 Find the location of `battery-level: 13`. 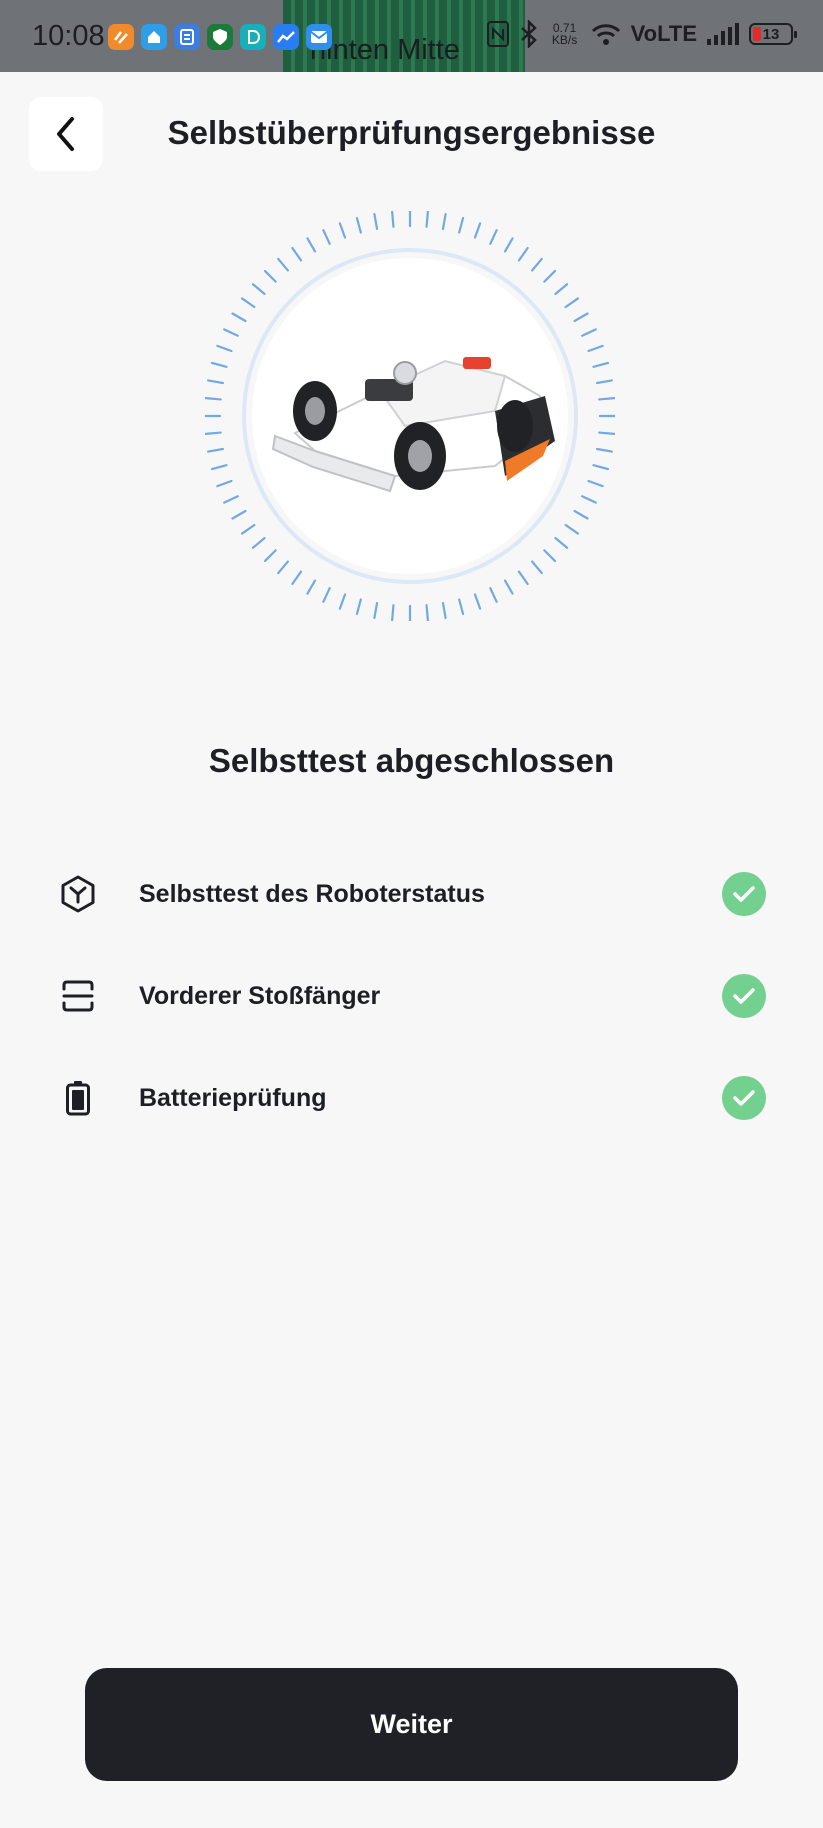

battery-level: 13 is located at coordinates (771, 34).